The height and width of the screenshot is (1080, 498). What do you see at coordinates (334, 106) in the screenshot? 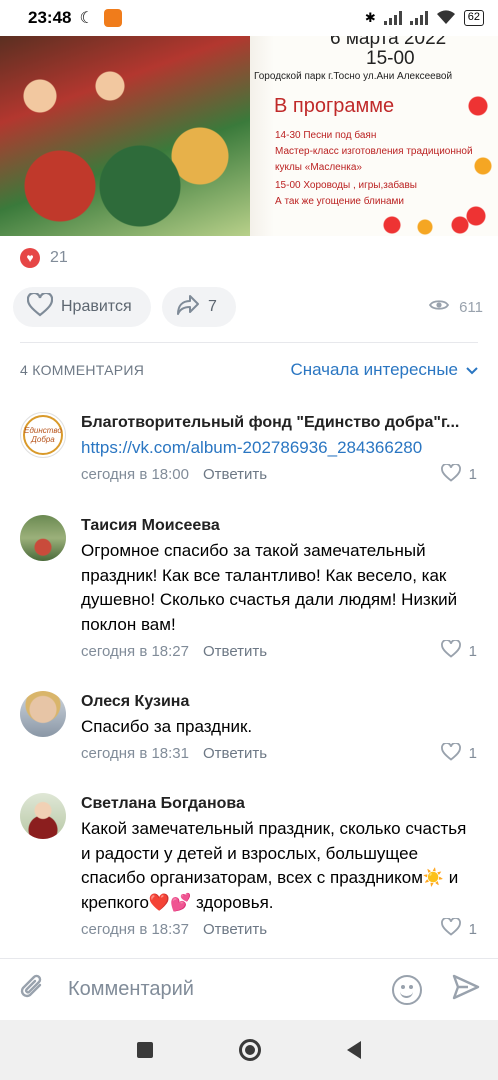
I see `program-title: В программе` at bounding box center [334, 106].